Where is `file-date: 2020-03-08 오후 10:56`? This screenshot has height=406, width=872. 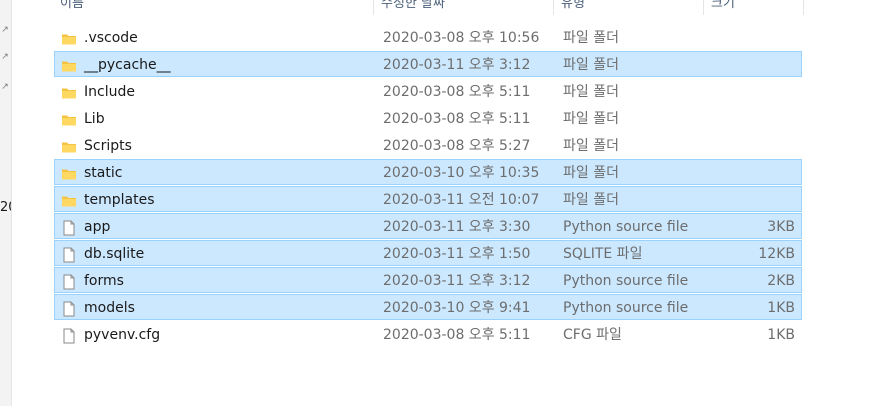 file-date: 2020-03-08 오후 10:56 is located at coordinates (461, 38).